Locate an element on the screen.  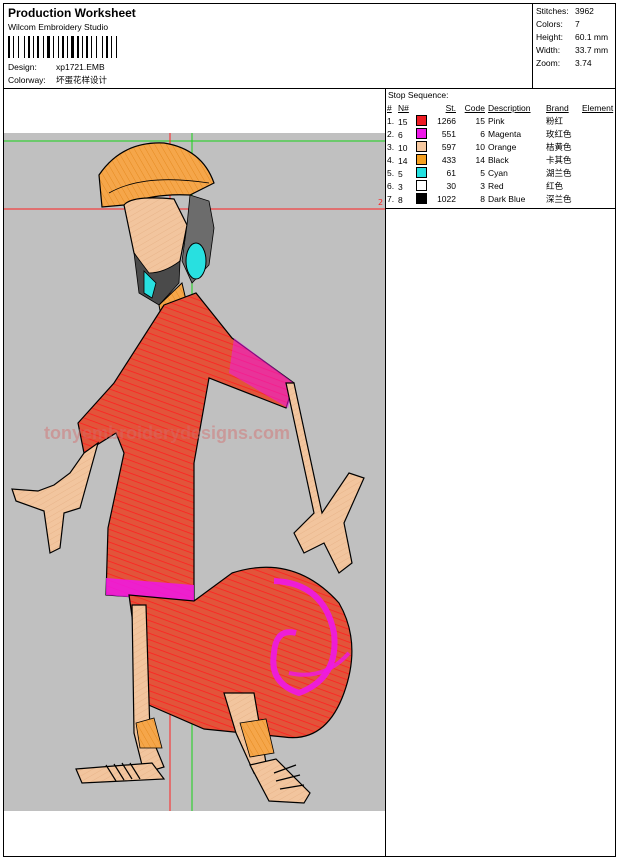
design-filename: xp1721.EMB is located at coordinates (80, 67).